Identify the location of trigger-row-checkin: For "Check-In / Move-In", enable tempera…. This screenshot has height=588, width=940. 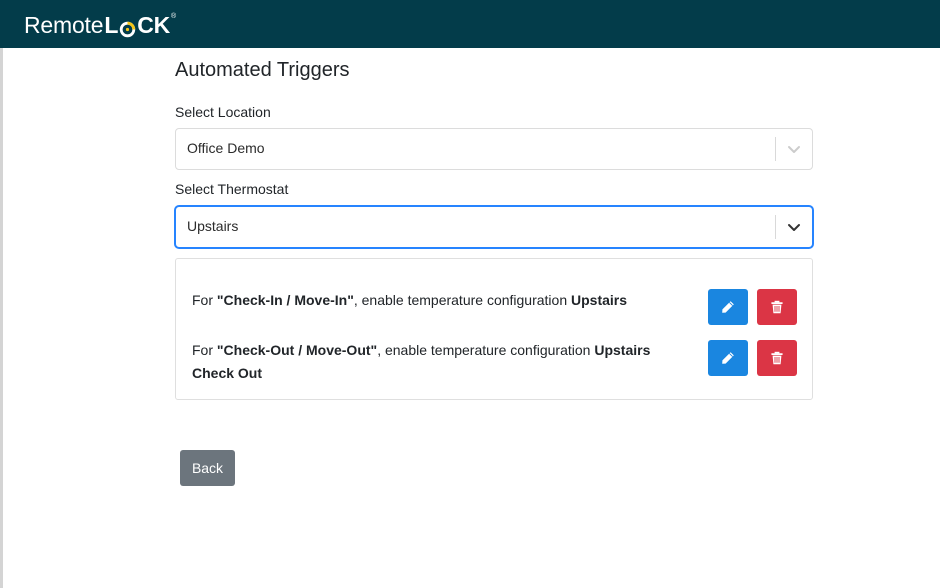
(432, 300).